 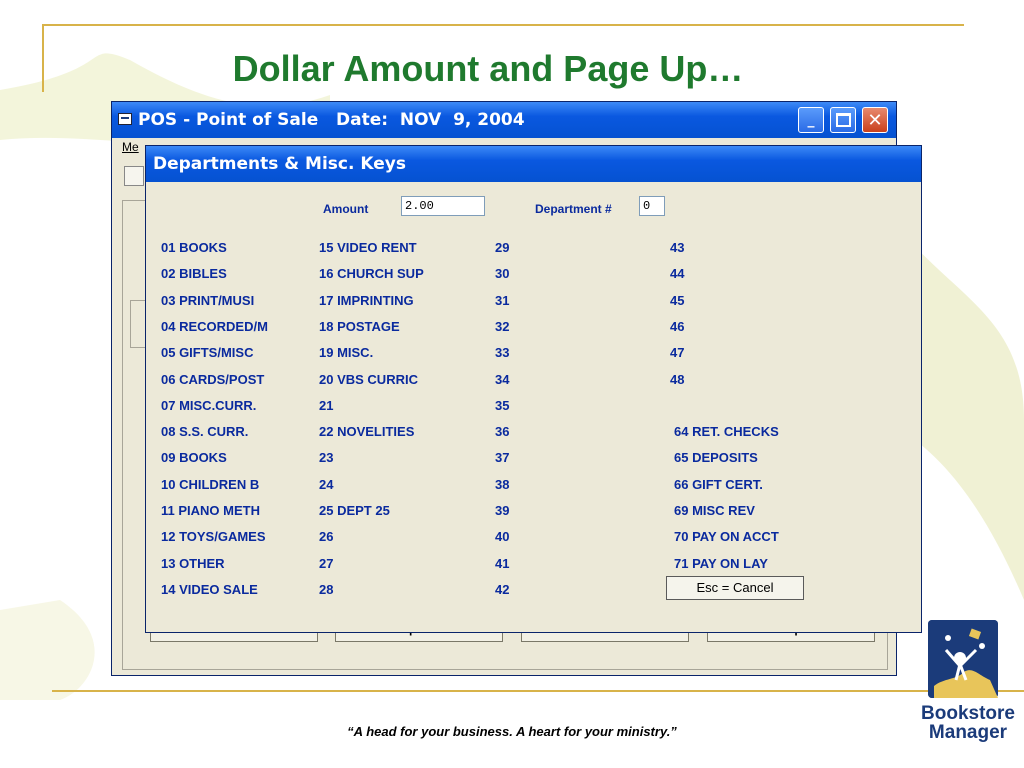 What do you see at coordinates (726, 536) in the screenshot?
I see `special-key-item: 70 PAY ON ACCT` at bounding box center [726, 536].